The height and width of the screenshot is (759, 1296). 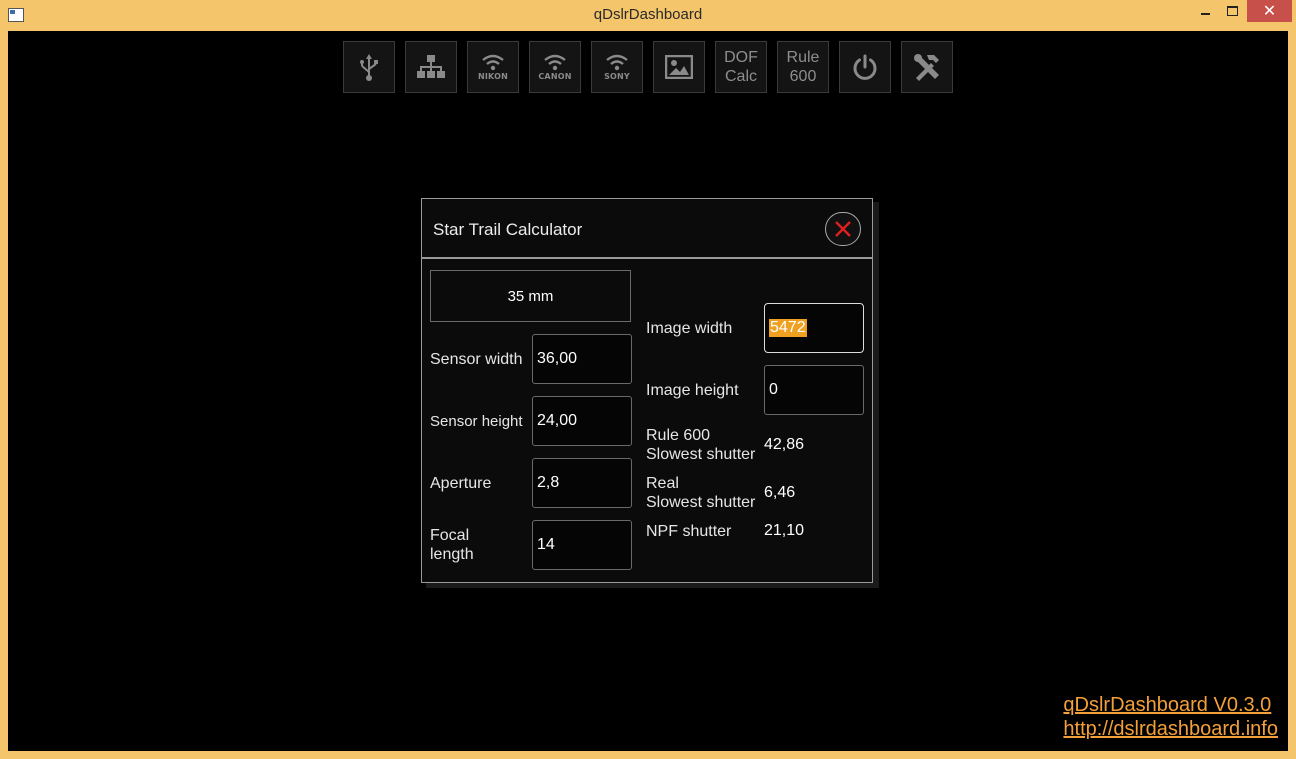 I want to click on tools-icon, so click(x=926, y=67).